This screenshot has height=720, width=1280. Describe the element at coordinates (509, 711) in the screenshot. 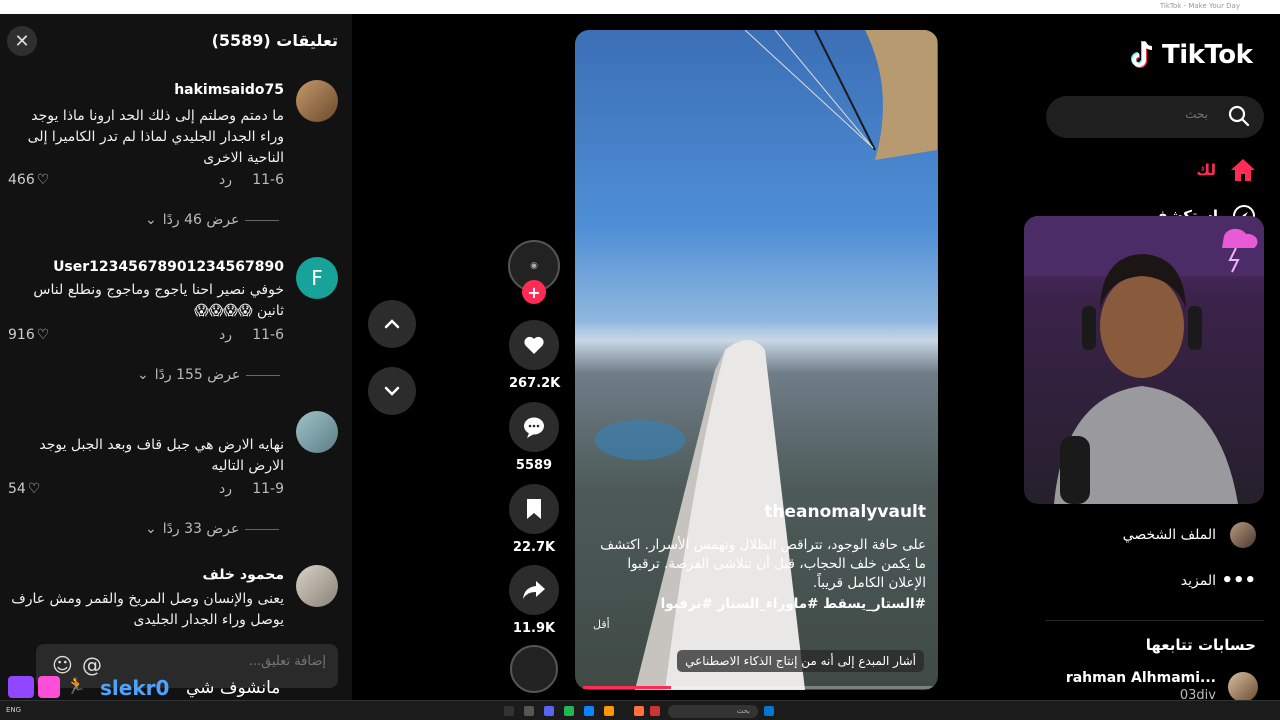

I see `tiktok-taskbar-icon` at that location.